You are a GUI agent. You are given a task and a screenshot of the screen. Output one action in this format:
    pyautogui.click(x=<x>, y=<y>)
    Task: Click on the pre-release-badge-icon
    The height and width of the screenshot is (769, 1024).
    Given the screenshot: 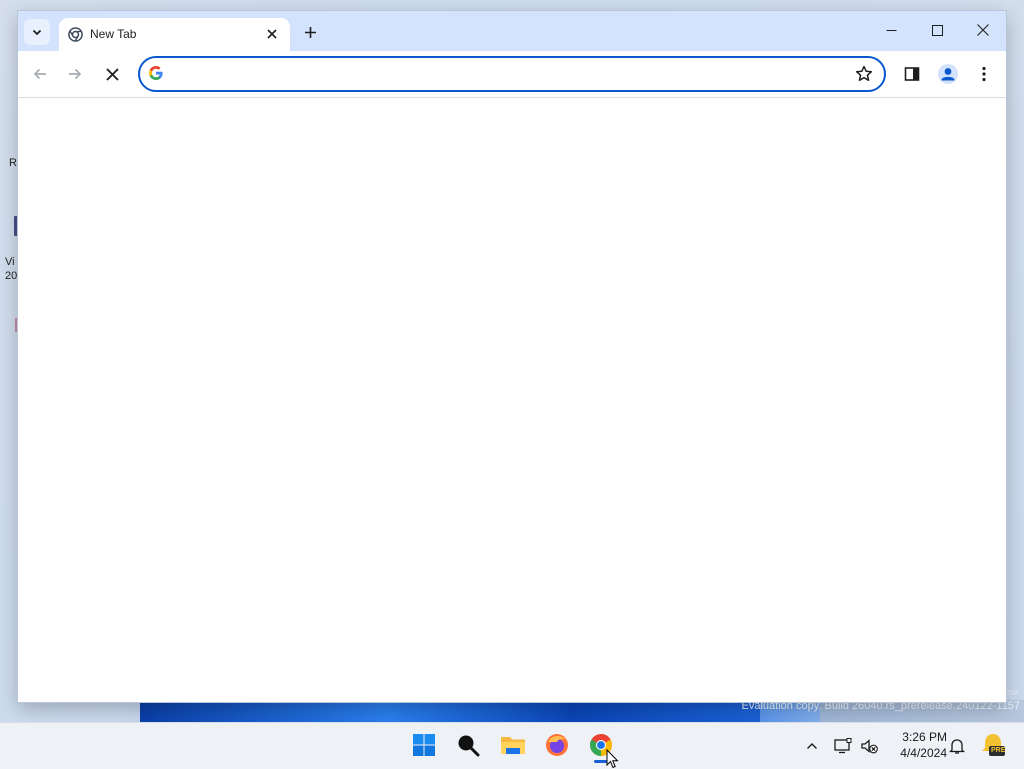 What is the action you would take?
    pyautogui.click(x=993, y=745)
    